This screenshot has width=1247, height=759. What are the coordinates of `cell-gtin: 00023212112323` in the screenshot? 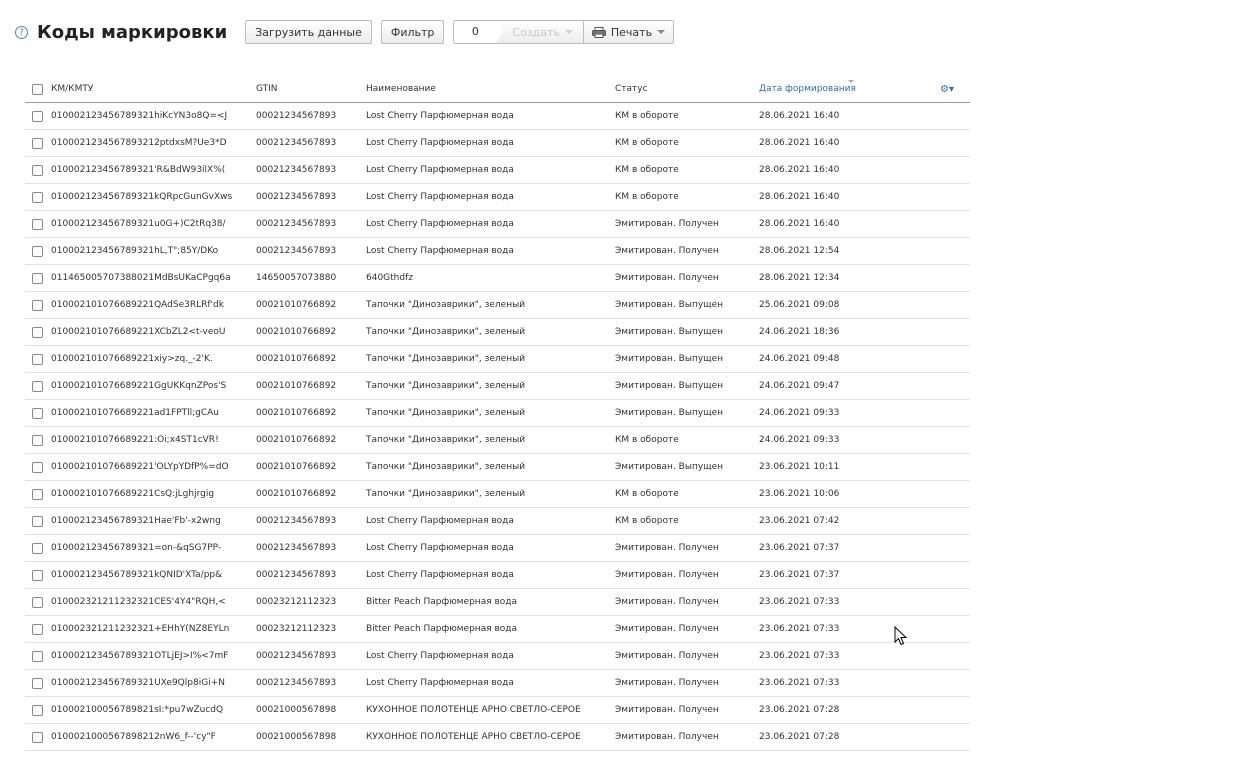 It's located at (311, 629).